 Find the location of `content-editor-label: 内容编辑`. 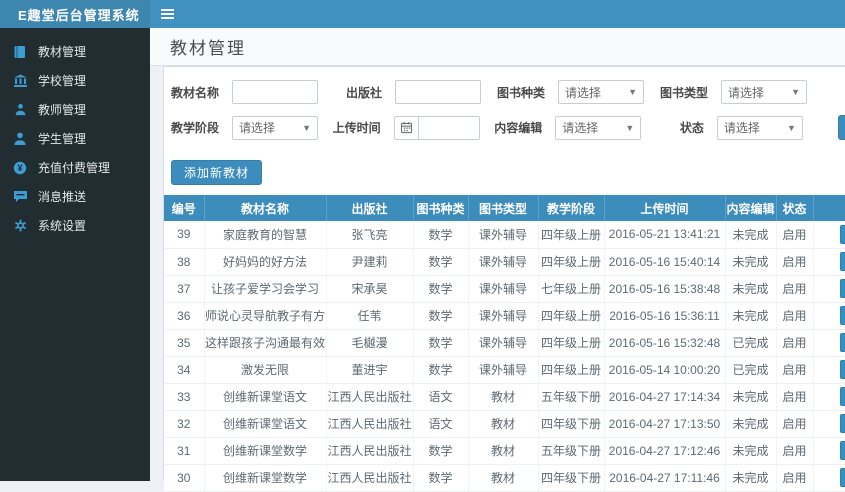

content-editor-label: 内容编辑 is located at coordinates (514, 127).